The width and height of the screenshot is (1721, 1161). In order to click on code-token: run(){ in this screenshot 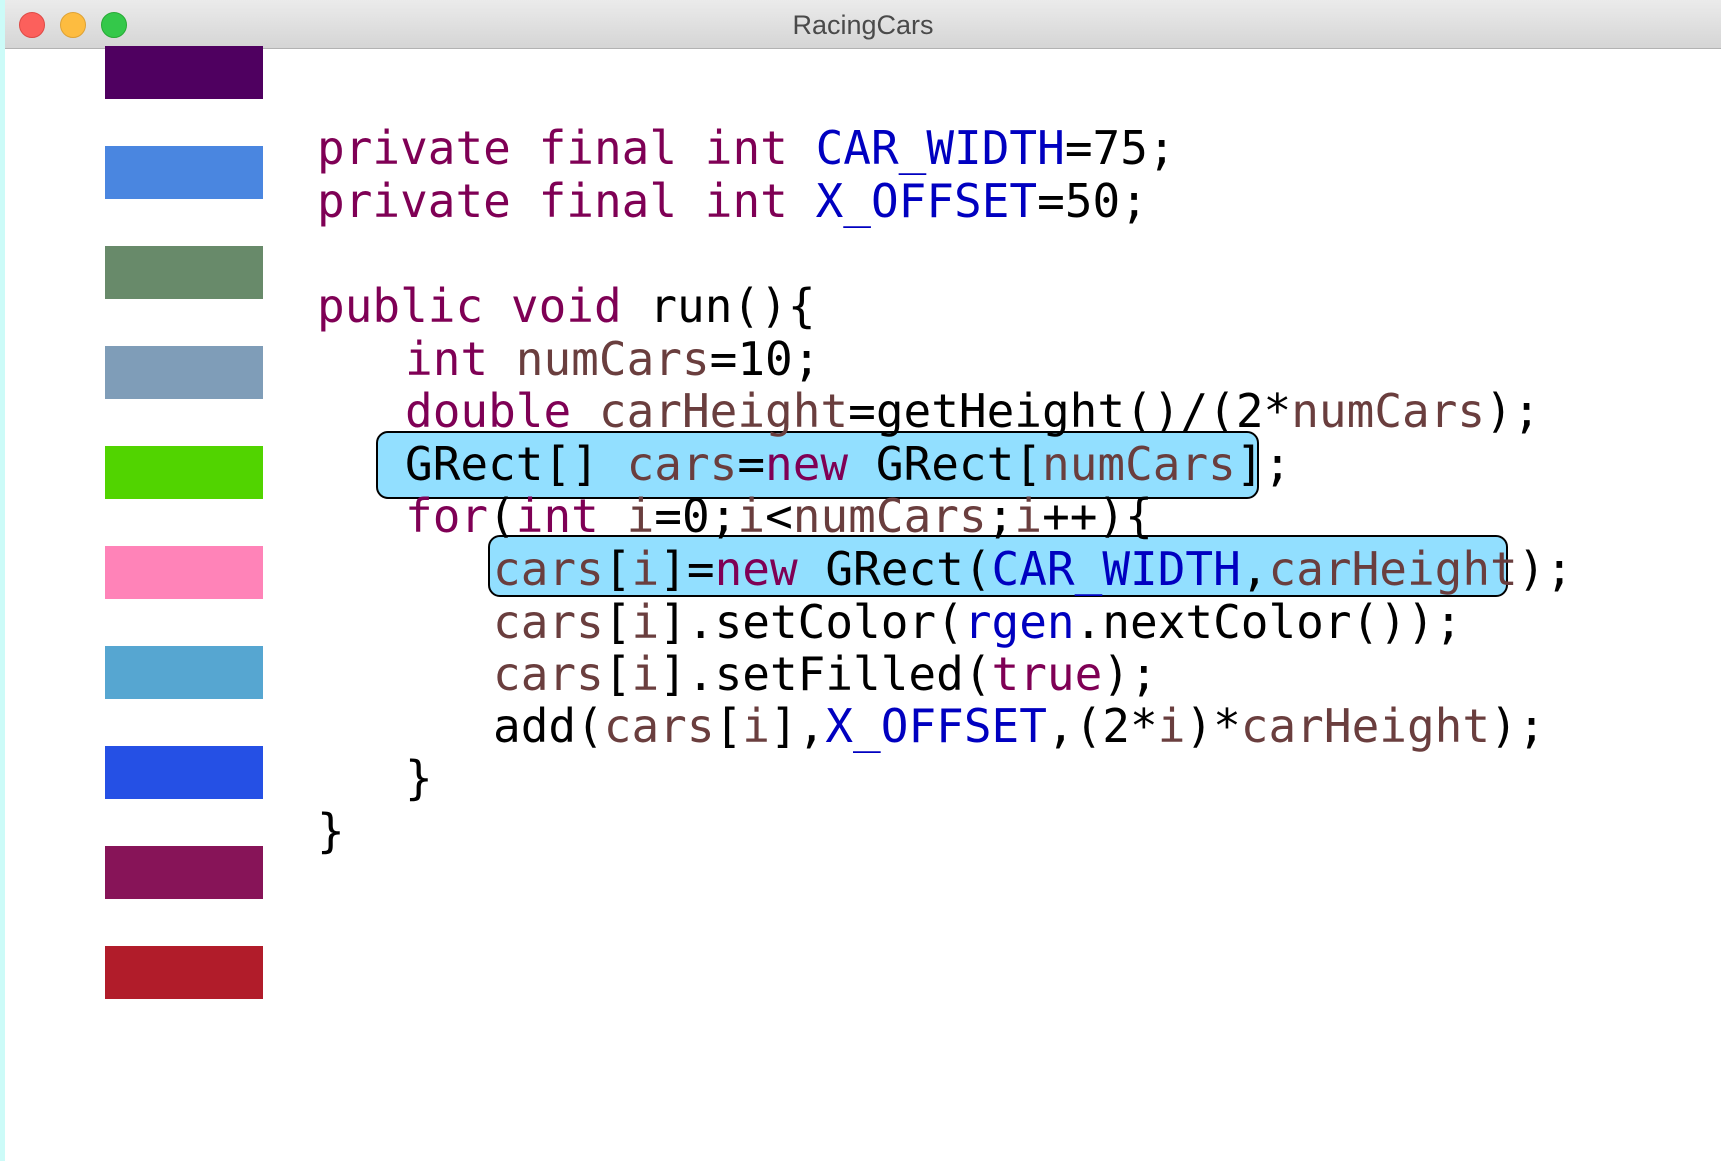, I will do `click(718, 306)`.